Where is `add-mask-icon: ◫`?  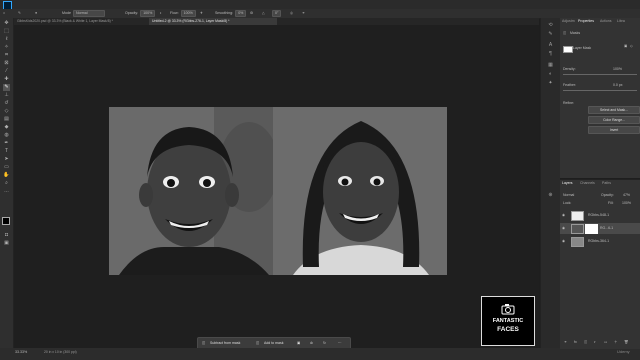 add-mask-icon: ◫ is located at coordinates (585, 342).